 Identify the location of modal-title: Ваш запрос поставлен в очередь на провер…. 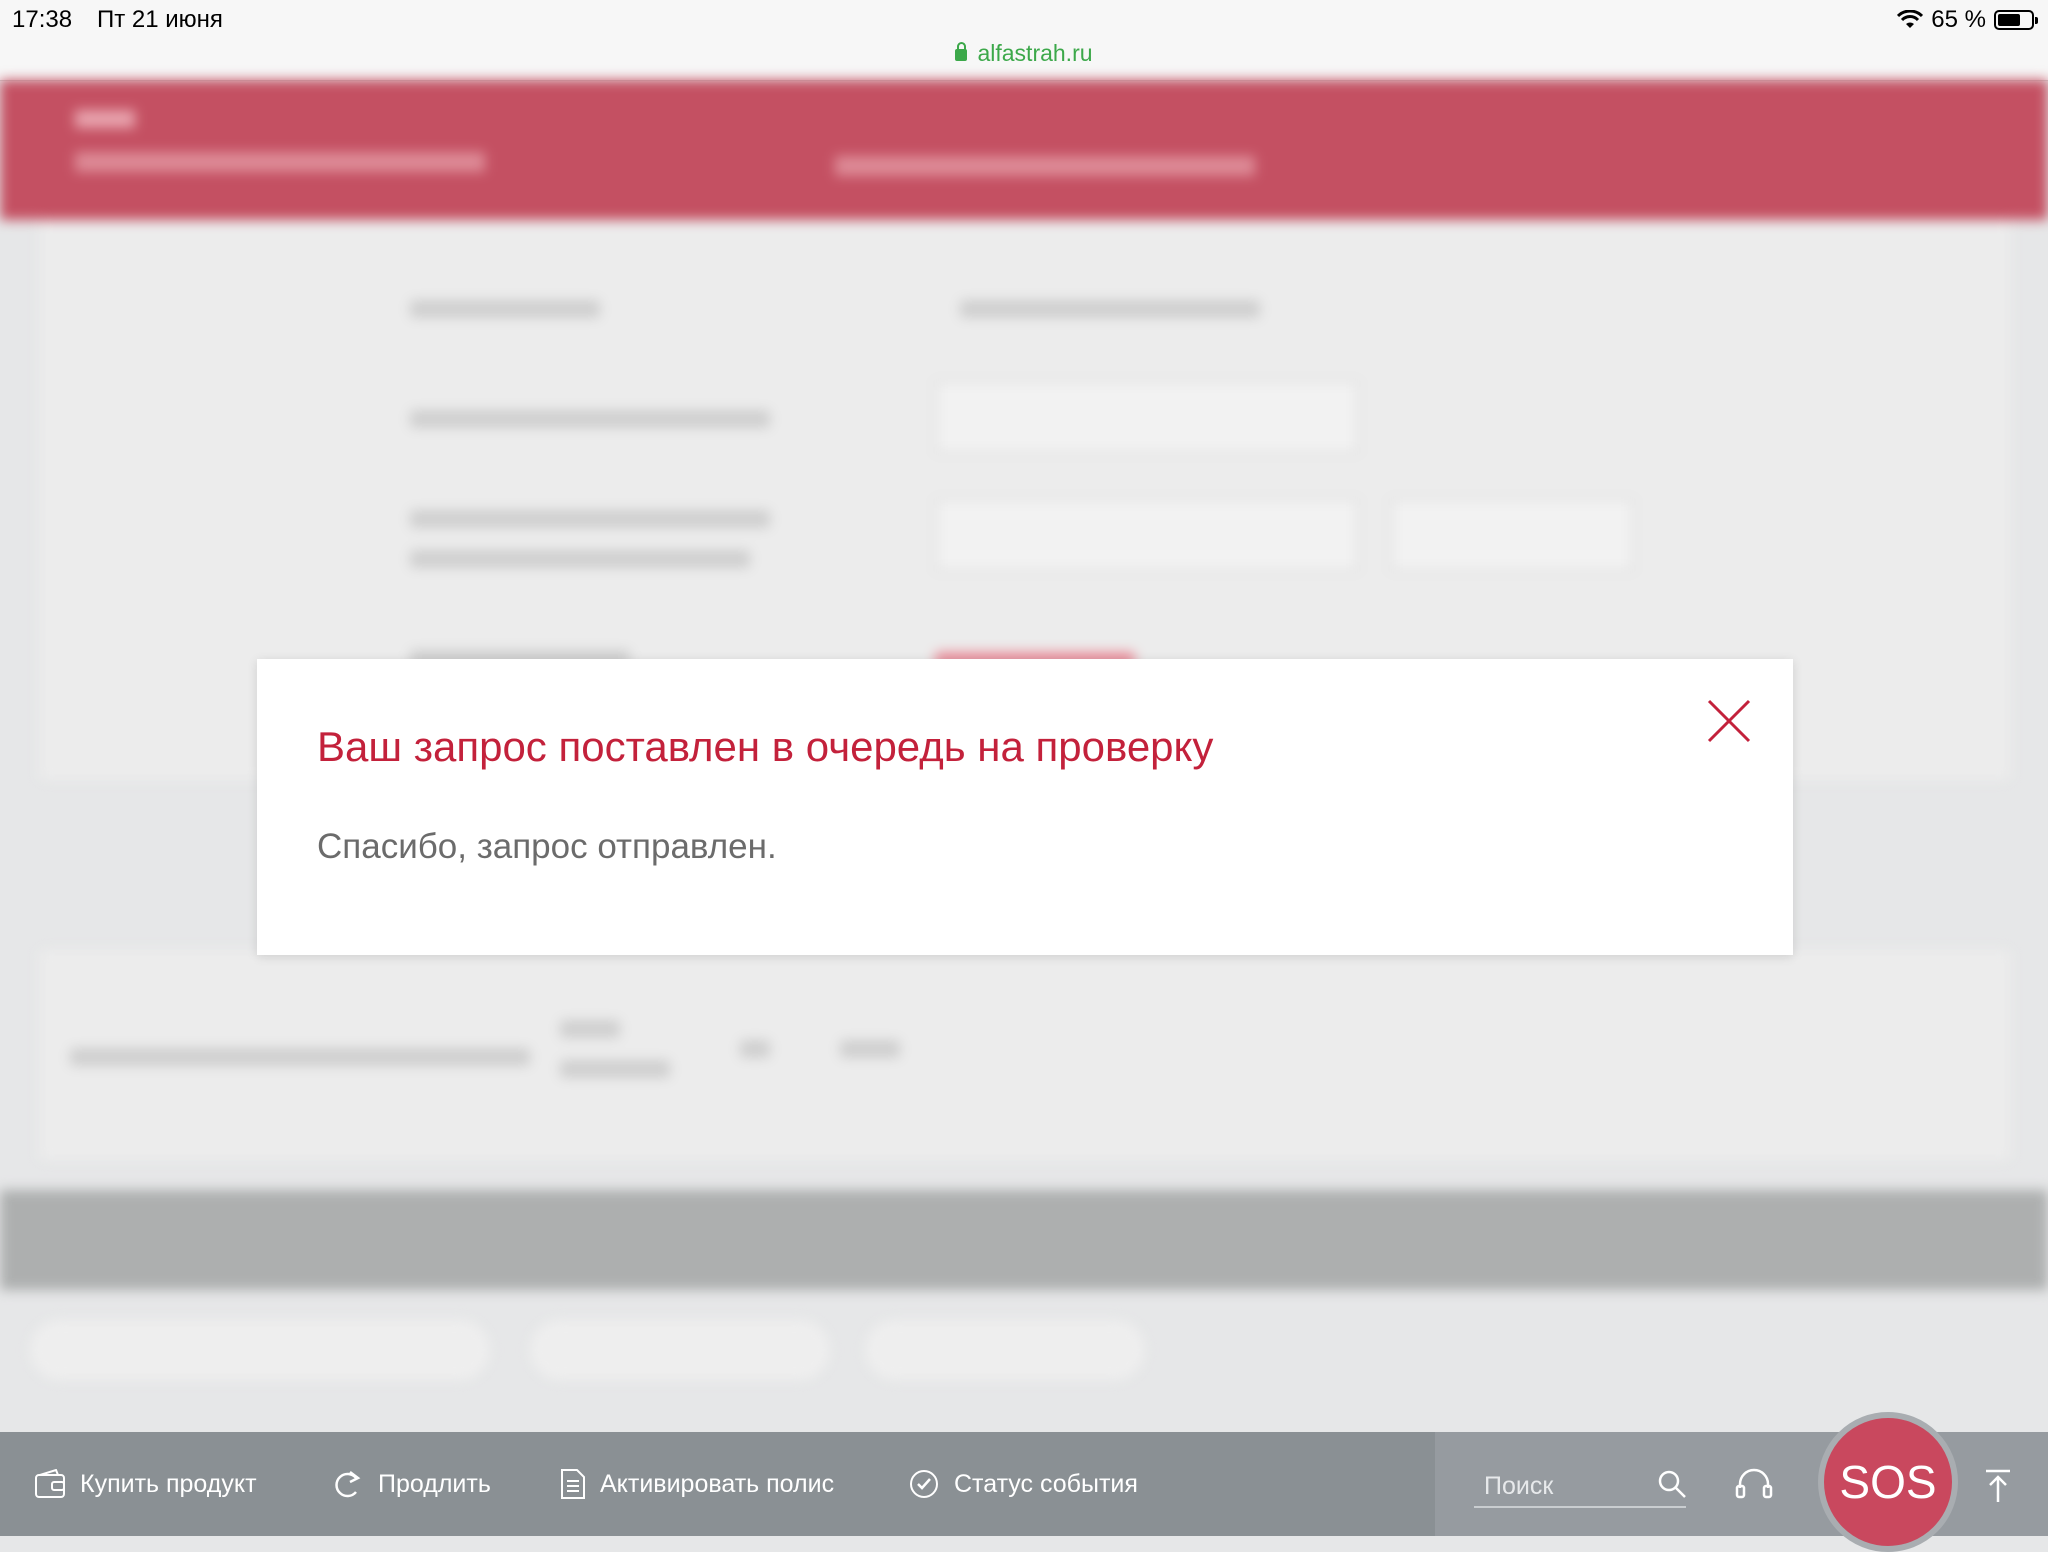
(765, 746).